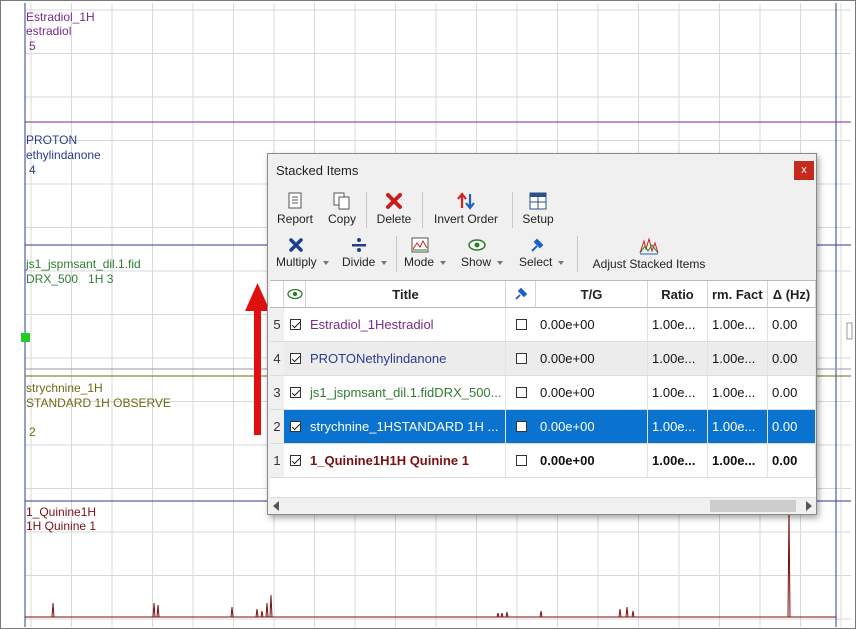 This screenshot has width=856, height=630. What do you see at coordinates (678, 294) in the screenshot?
I see `header-ratio: Ratio` at bounding box center [678, 294].